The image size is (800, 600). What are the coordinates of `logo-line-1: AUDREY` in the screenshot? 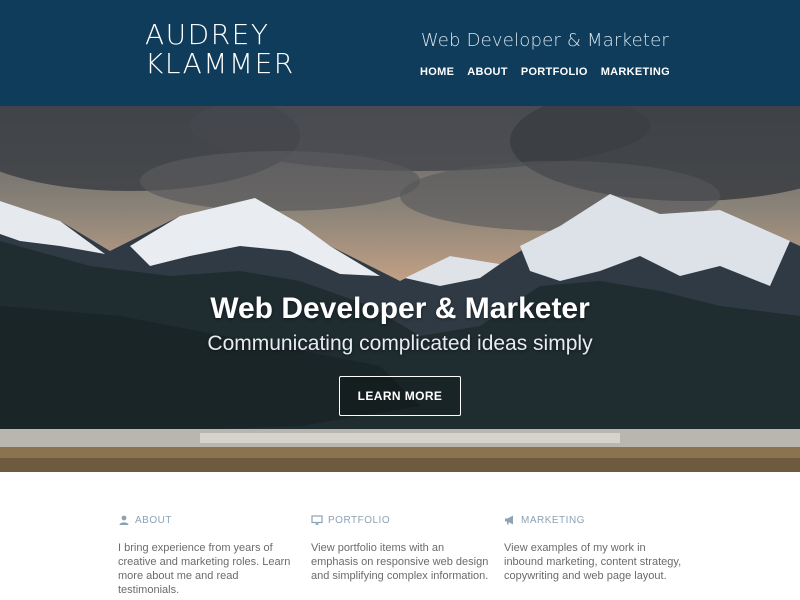 It's located at (207, 34).